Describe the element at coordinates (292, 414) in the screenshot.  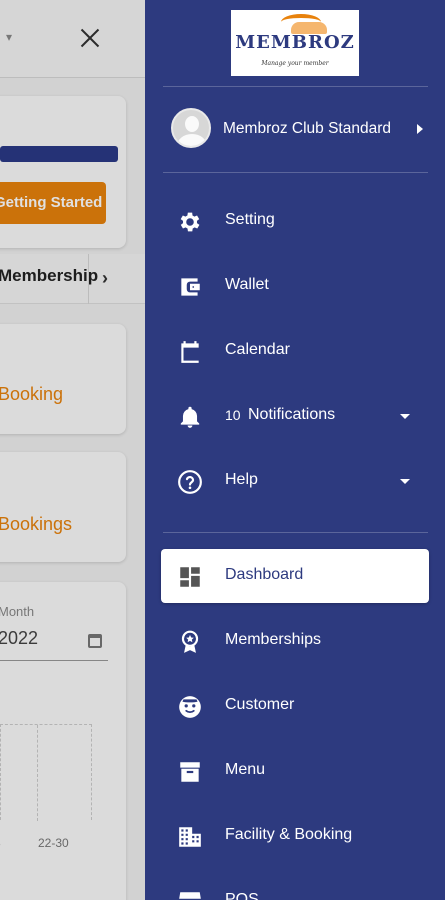
I see `nav-item-label: Notifications` at that location.